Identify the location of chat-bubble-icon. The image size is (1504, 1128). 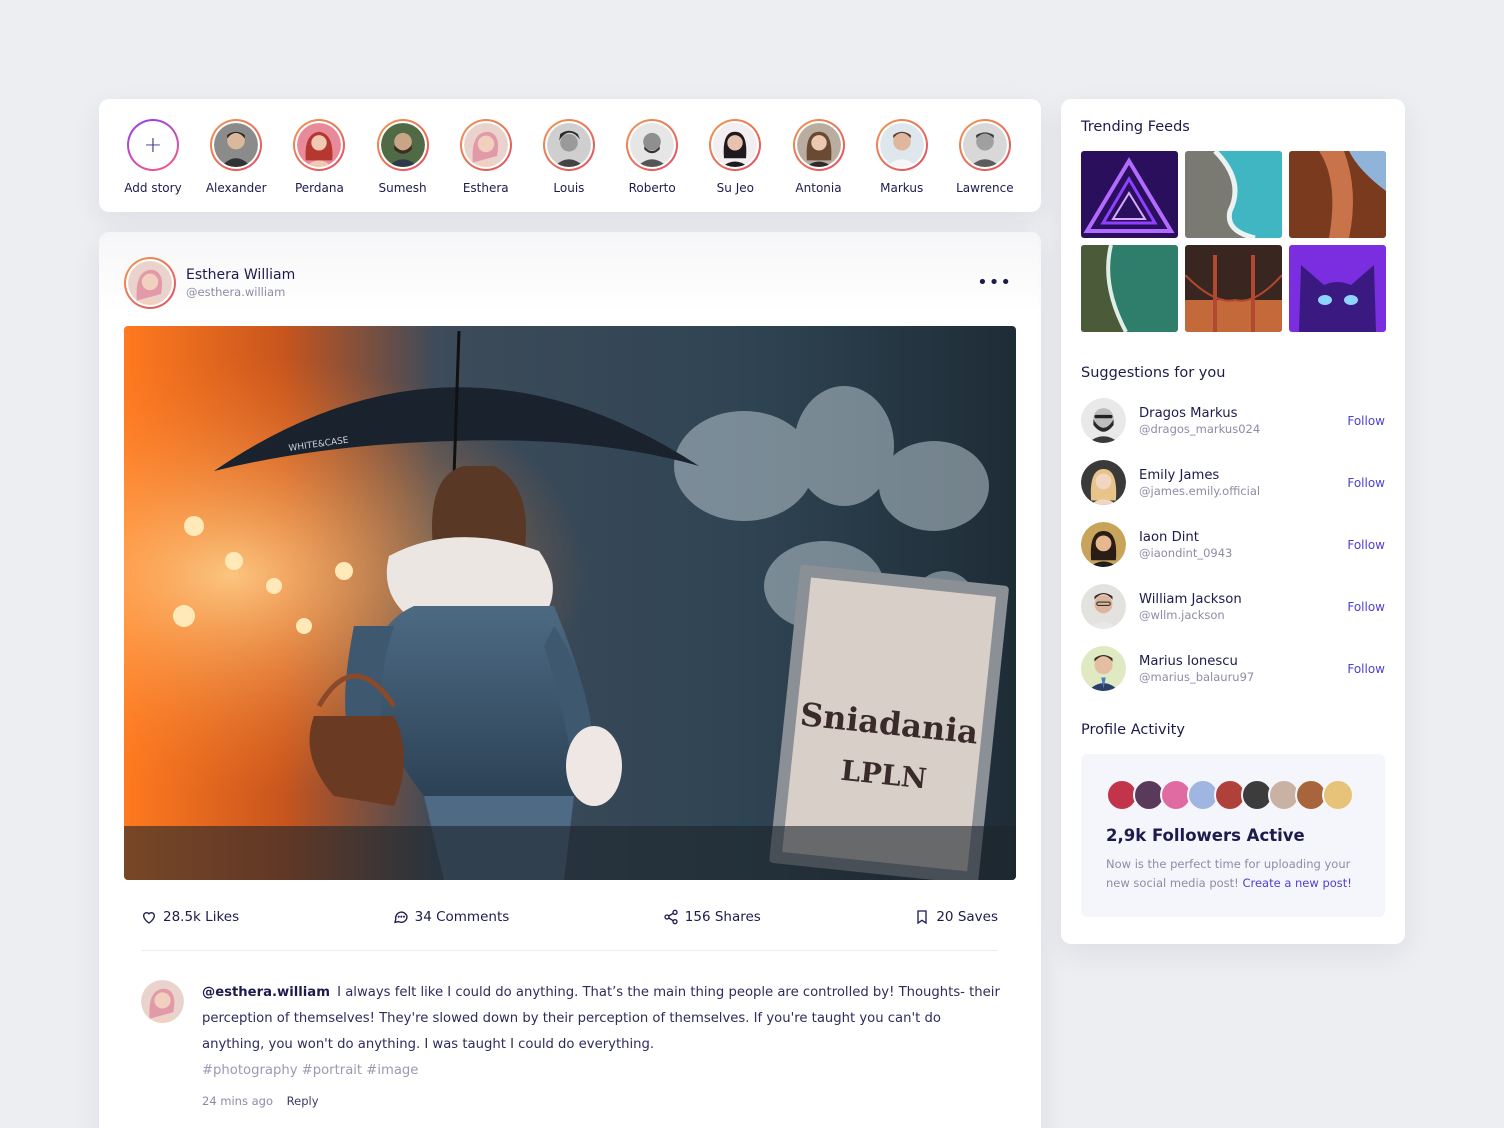
(400, 917).